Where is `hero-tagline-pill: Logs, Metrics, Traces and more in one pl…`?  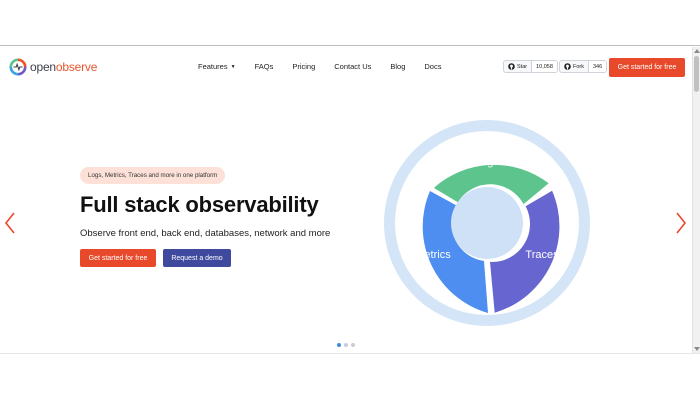
hero-tagline-pill: Logs, Metrics, Traces and more in one pl… is located at coordinates (153, 175).